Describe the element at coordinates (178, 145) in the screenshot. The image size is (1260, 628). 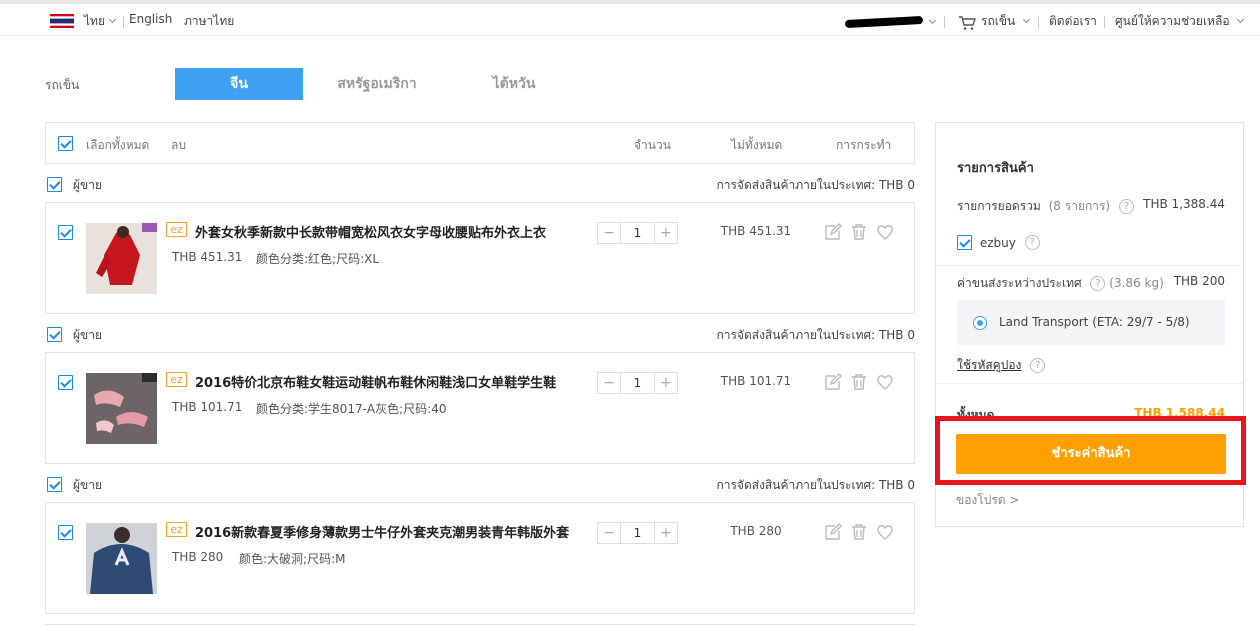
I see `delete-selected-button: ลบ` at that location.